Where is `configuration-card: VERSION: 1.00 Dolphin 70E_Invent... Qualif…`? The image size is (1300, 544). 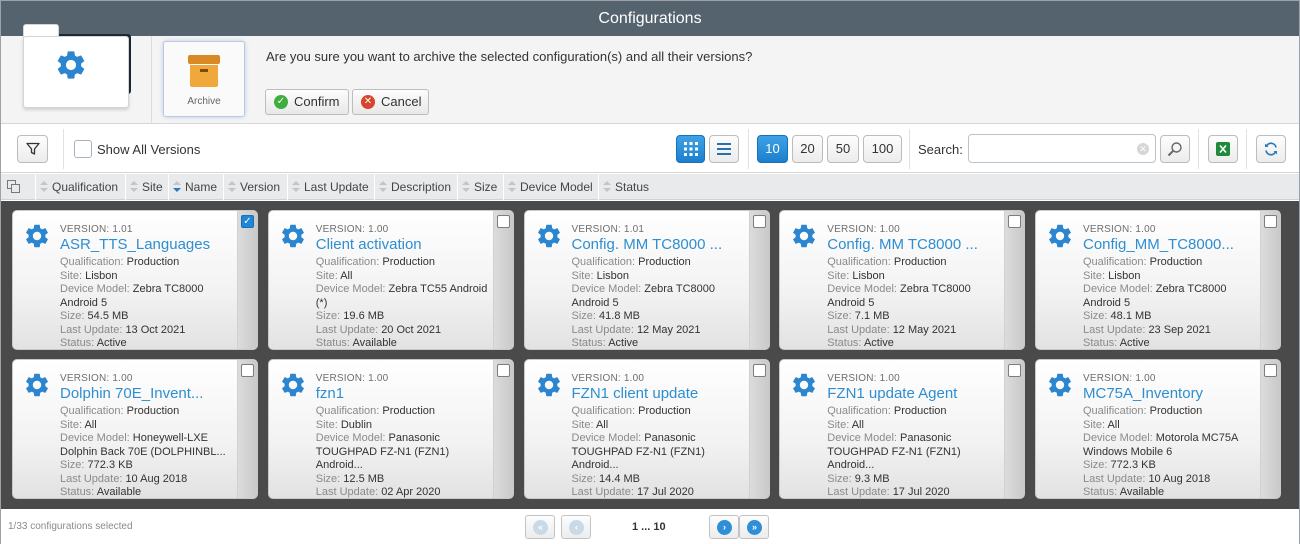
configuration-card: VERSION: 1.00 Dolphin 70E_Invent... Qualif… is located at coordinates (135, 429).